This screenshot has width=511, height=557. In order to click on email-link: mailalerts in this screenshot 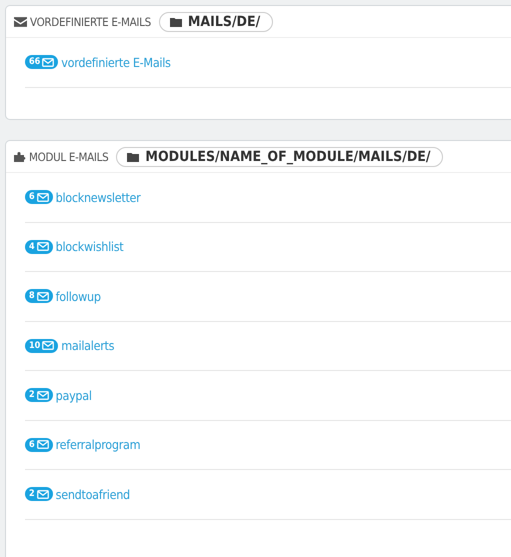, I will do `click(87, 346)`.